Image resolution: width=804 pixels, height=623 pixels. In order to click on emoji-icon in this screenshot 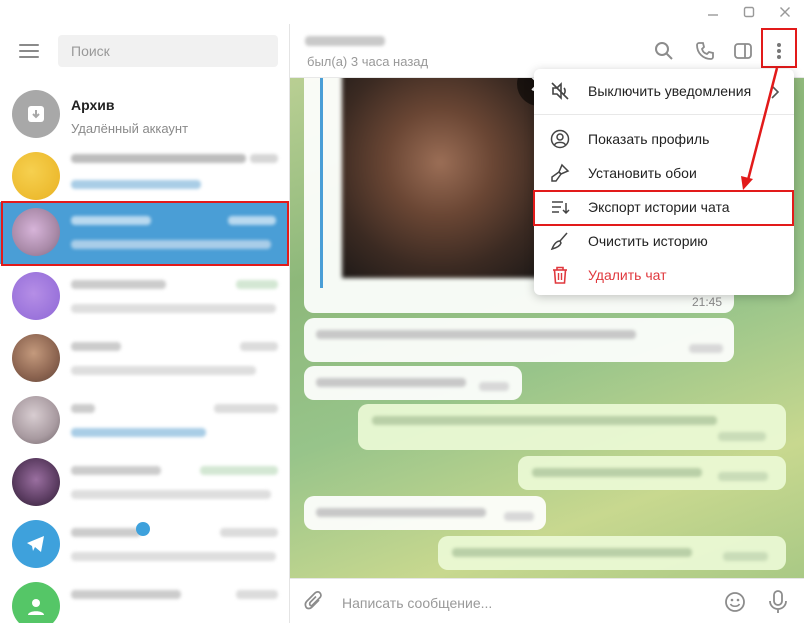, I will do `click(735, 604)`.